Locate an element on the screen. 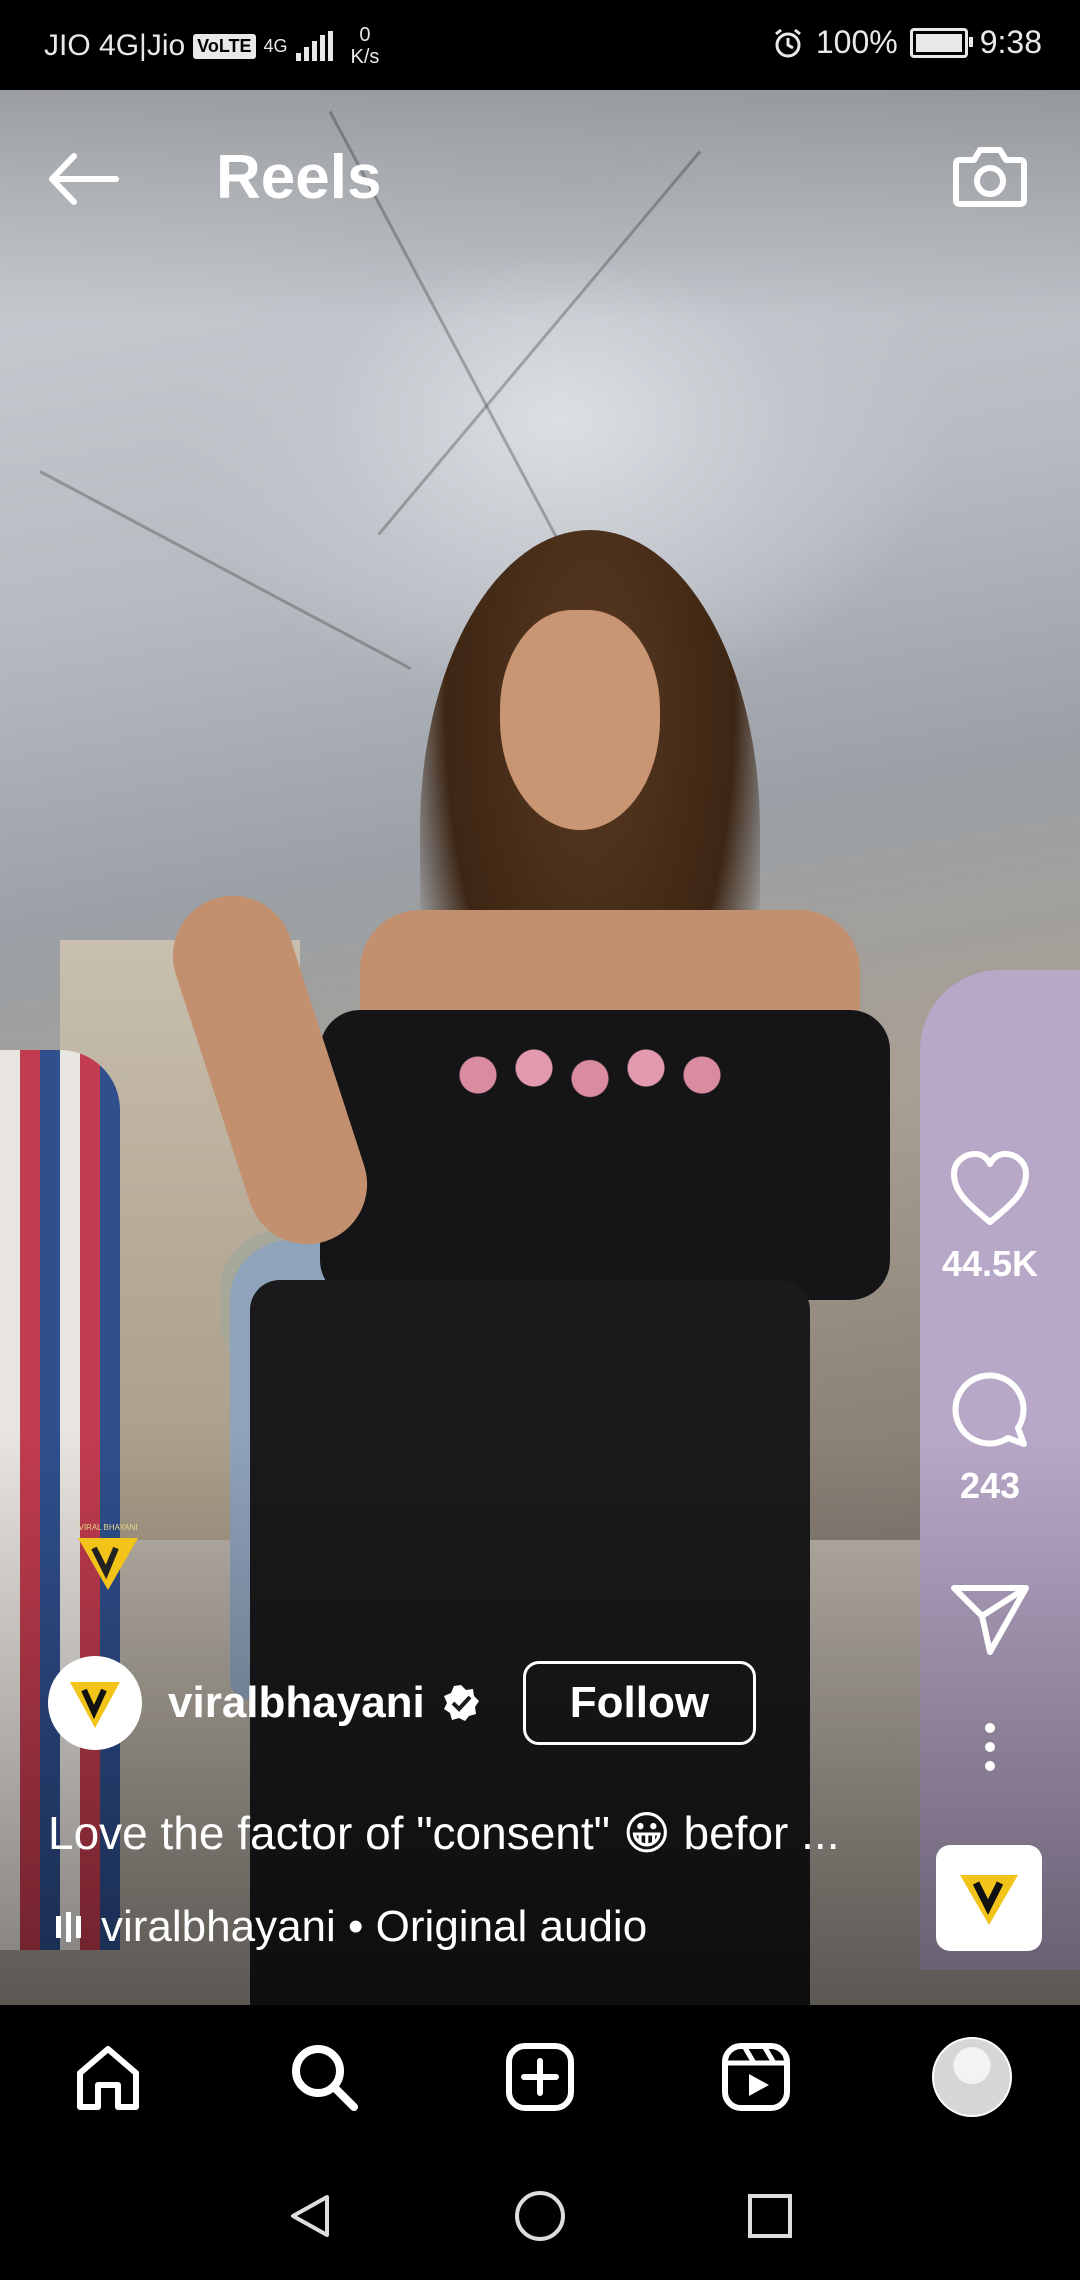 Image resolution: width=1080 pixels, height=2280 pixels. square-recents-icon is located at coordinates (770, 2216).